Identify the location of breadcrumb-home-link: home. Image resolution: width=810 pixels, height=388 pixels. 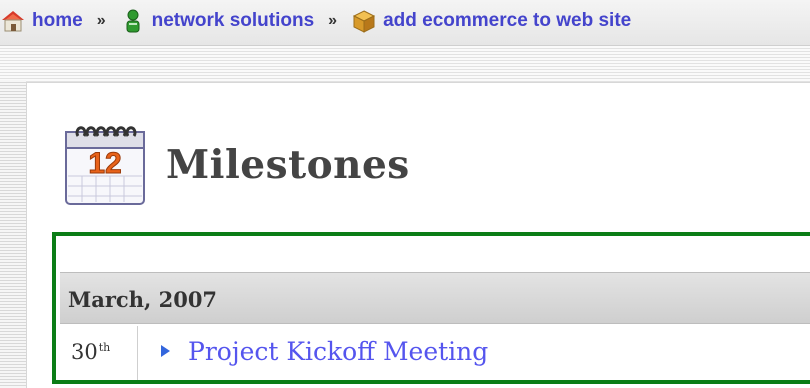
(41, 21).